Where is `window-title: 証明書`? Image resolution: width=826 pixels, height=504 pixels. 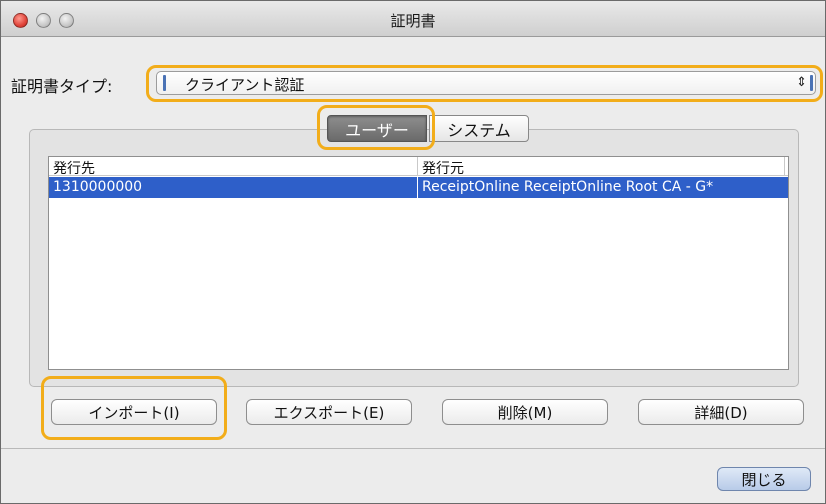
window-title: 証明書 is located at coordinates (413, 21).